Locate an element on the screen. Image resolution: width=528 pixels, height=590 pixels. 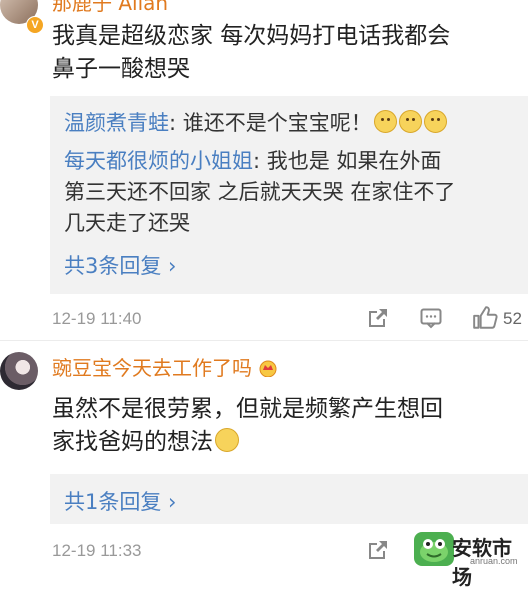
reply-text: : 谁还不是个宝宝呢！ is located at coordinates (270, 123).